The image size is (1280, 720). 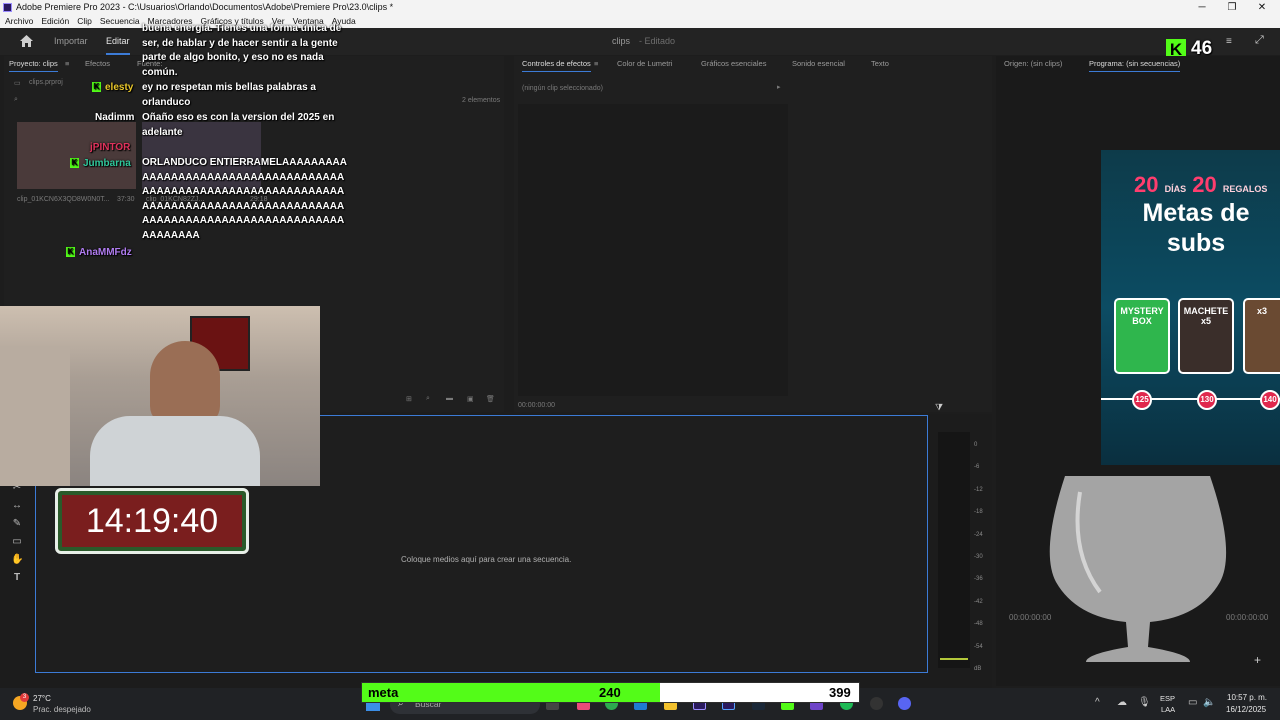 What do you see at coordinates (126, 199) in the screenshot?
I see `clip-duration: 37:30` at bounding box center [126, 199].